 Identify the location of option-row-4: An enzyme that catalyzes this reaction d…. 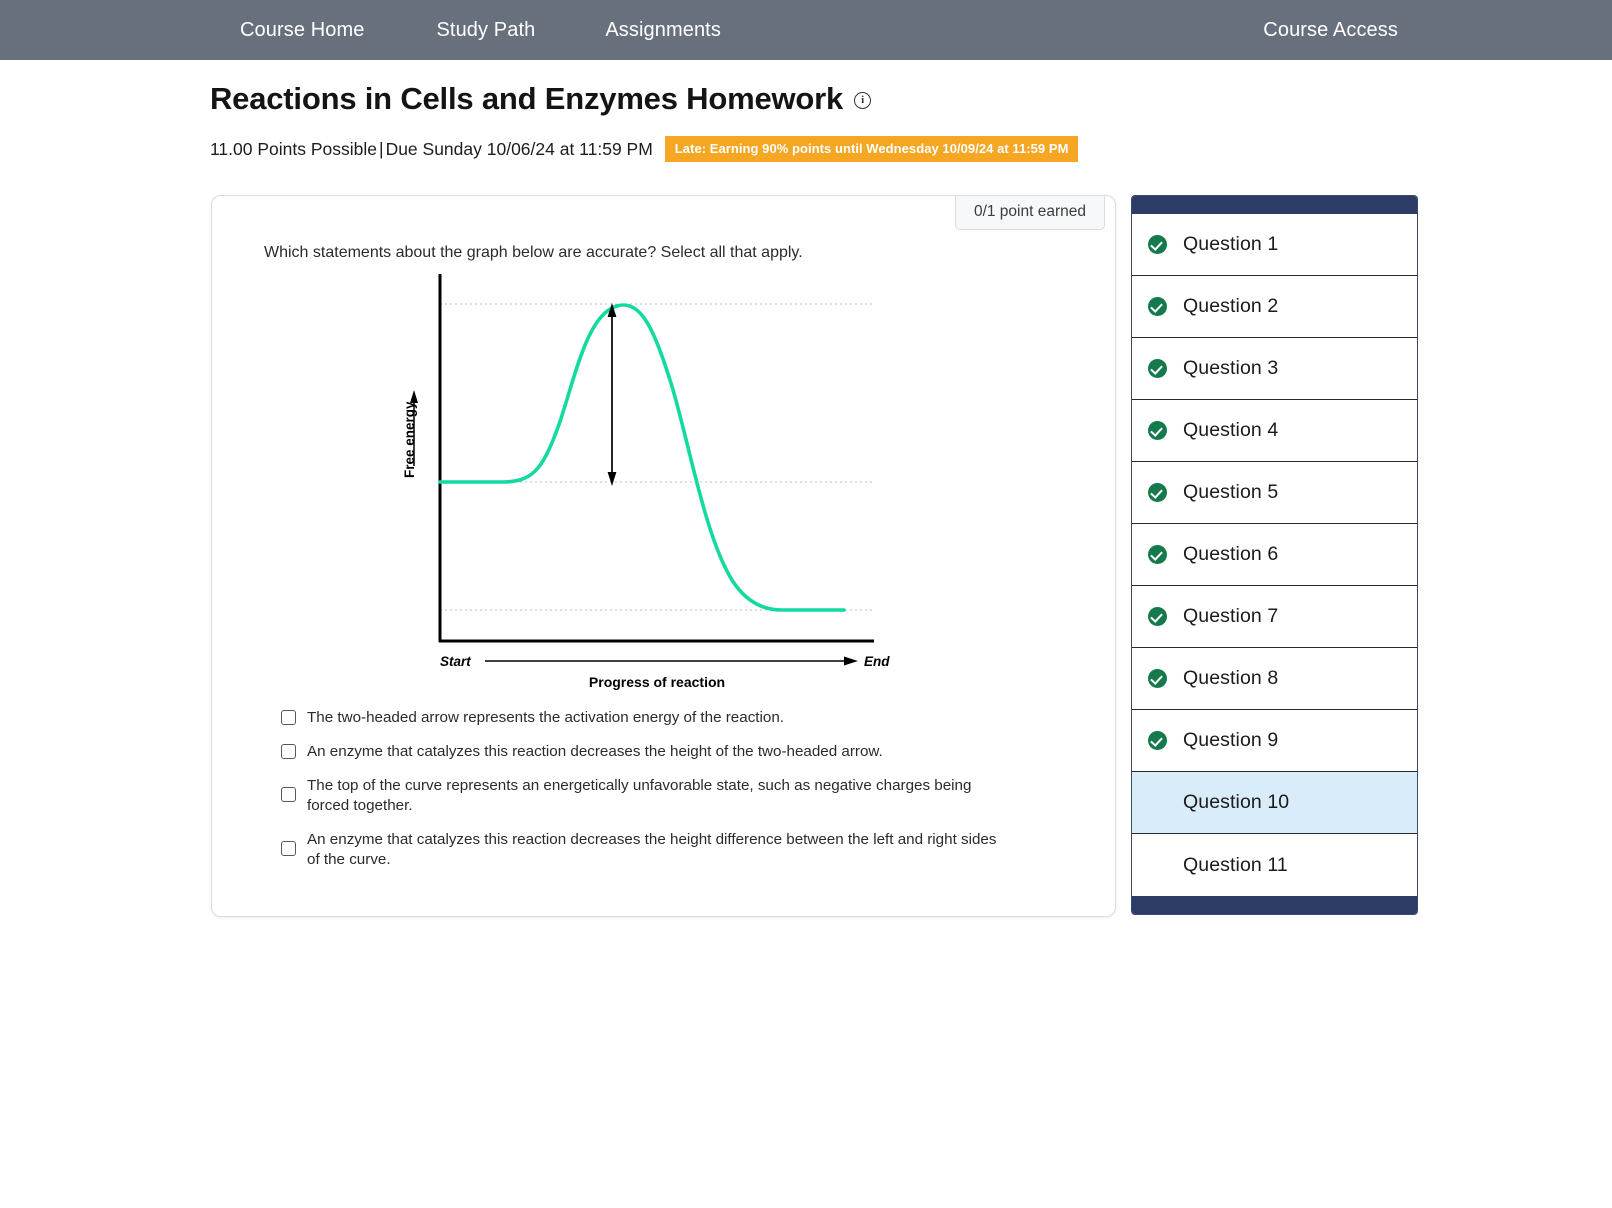
(681, 850).